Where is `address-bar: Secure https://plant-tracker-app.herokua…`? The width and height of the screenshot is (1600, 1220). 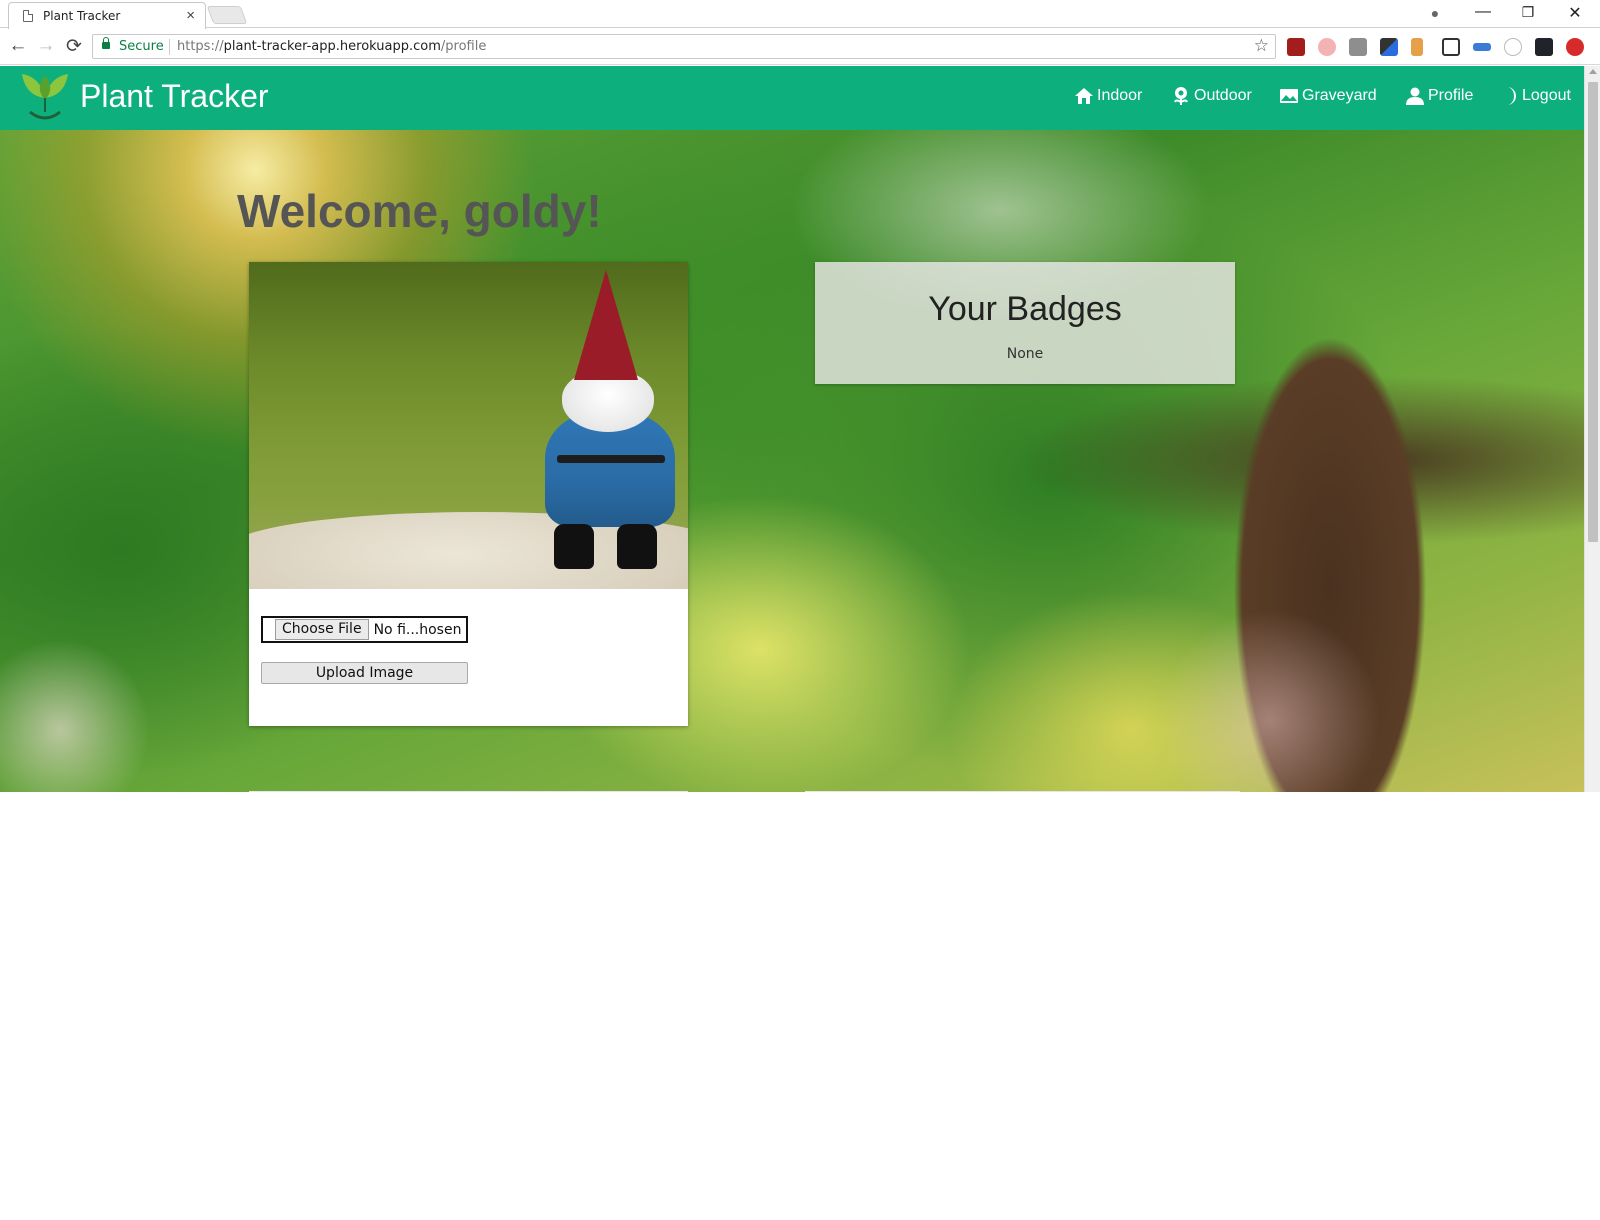
address-bar: Secure https://plant-tracker-app.herokua… is located at coordinates (684, 46).